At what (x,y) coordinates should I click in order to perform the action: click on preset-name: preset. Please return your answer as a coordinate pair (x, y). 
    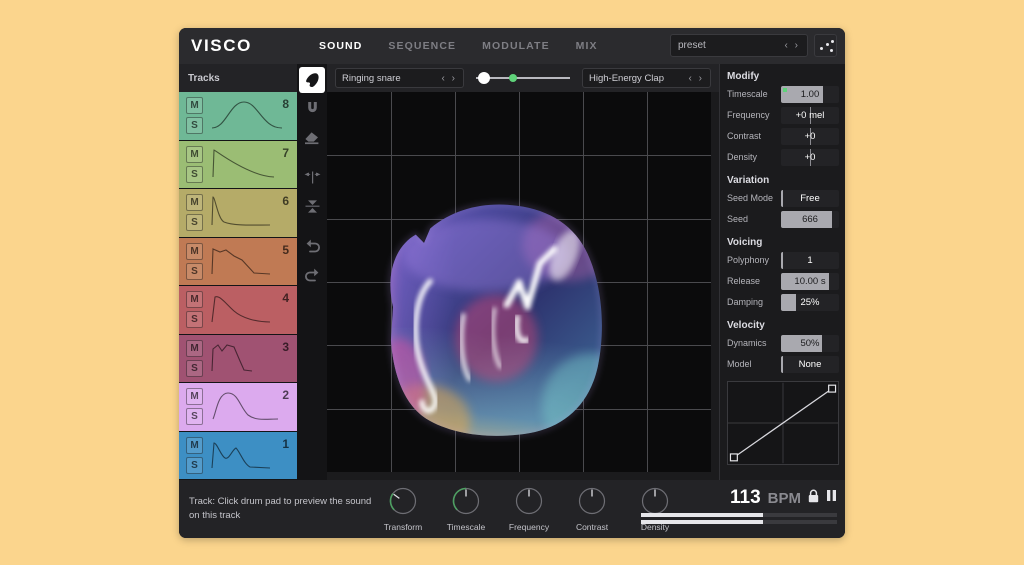
    Looking at the image, I should click on (692, 45).